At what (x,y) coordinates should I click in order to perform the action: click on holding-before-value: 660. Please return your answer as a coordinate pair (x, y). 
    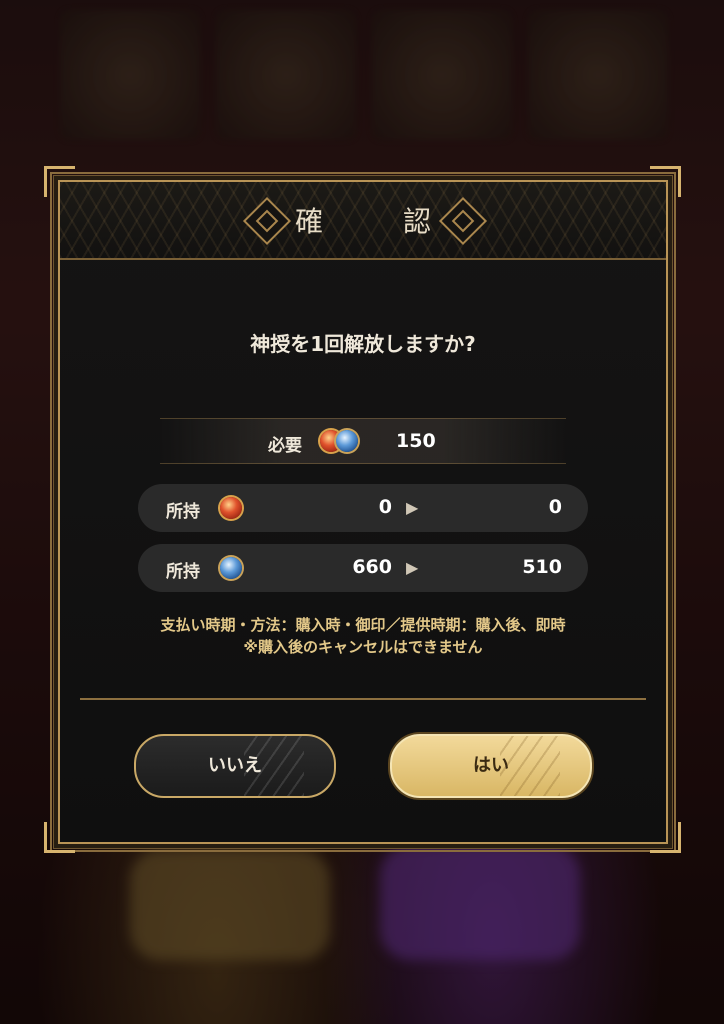
    Looking at the image, I should click on (372, 567).